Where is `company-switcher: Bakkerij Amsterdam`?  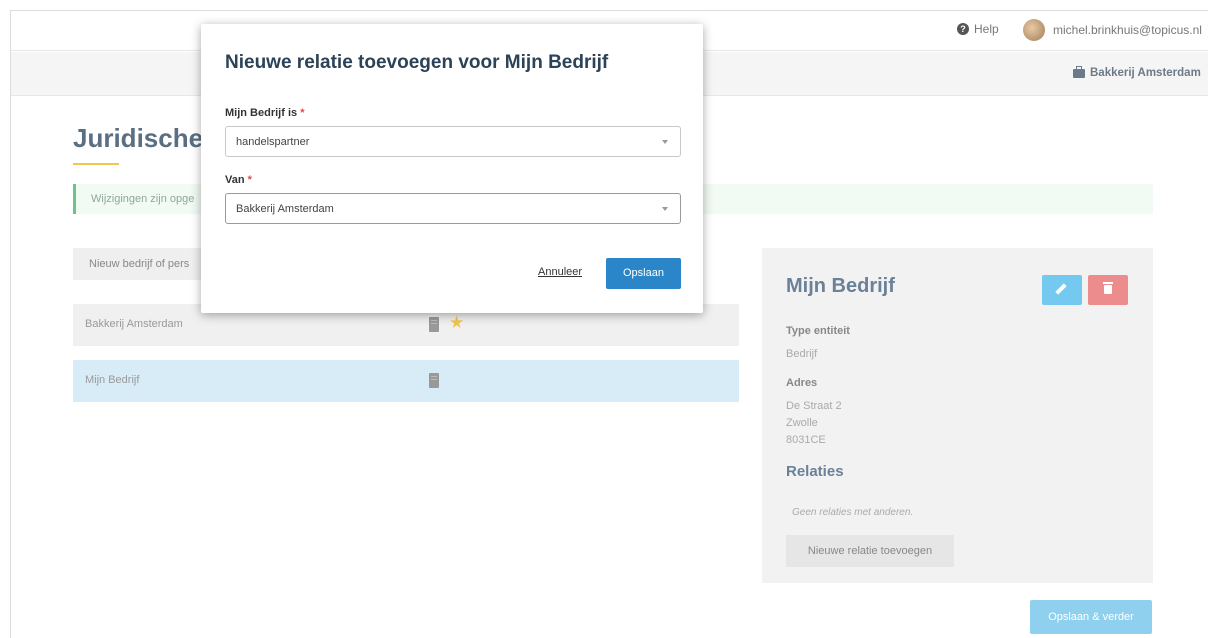
company-switcher: Bakkerij Amsterdam is located at coordinates (1137, 72).